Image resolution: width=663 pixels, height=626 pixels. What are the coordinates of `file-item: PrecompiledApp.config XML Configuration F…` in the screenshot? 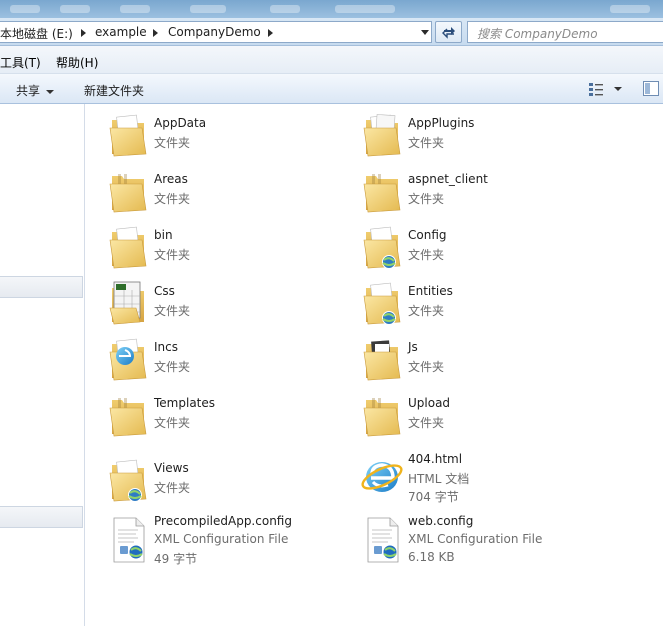 It's located at (231, 541).